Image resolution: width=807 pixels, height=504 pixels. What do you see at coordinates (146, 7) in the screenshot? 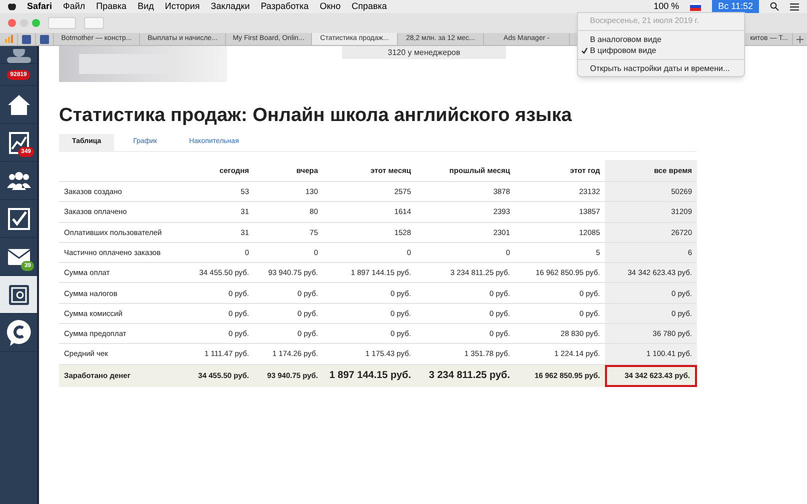
I see `menu-item: Вид` at bounding box center [146, 7].